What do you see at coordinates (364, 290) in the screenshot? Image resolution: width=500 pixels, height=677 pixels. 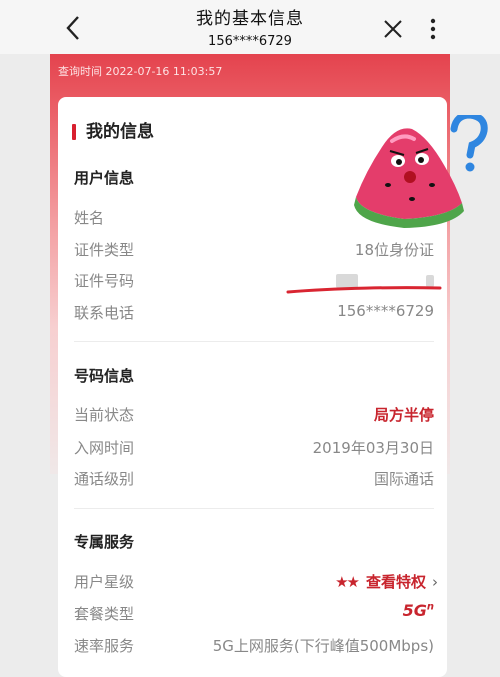 I see `redaction-underline` at bounding box center [364, 290].